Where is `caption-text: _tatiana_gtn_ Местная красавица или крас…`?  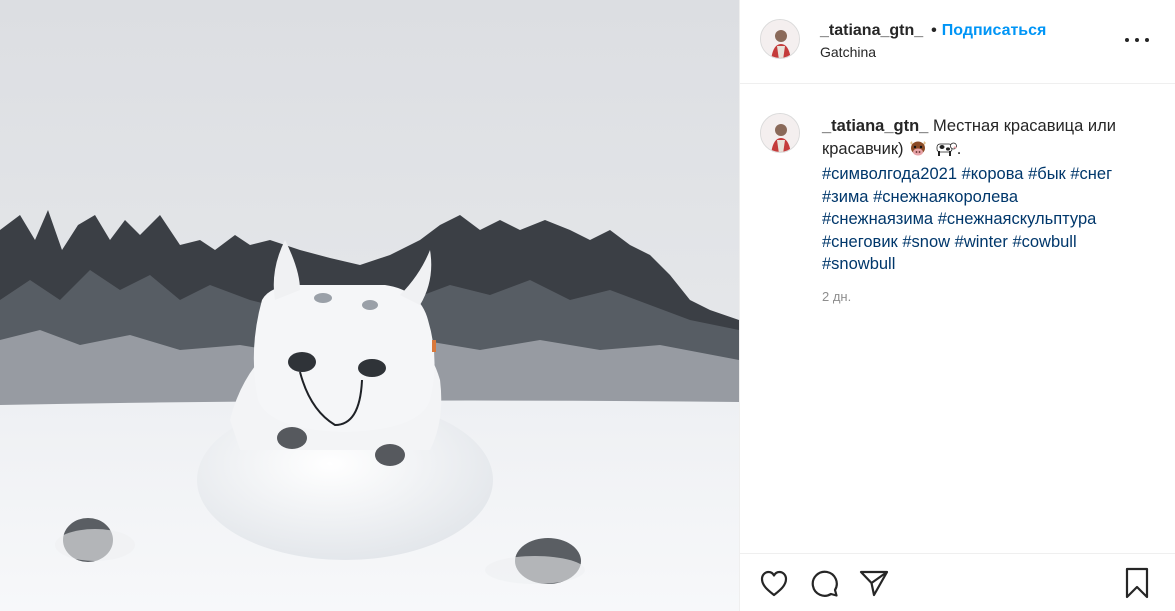 caption-text: _tatiana_gtn_ Местная красавица или крас… is located at coordinates (972, 195).